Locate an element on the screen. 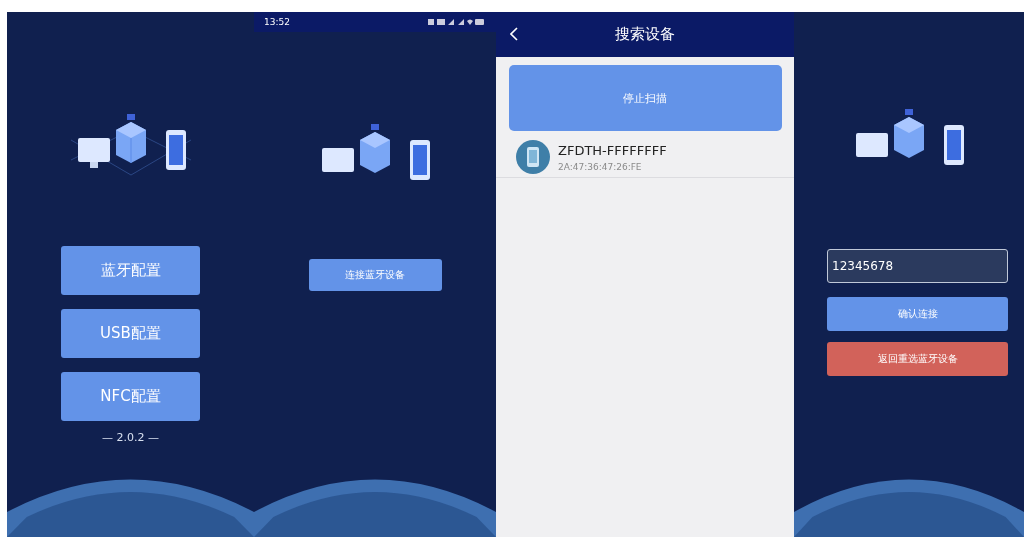  device-address: 2A:47:36:47:26:FE is located at coordinates (600, 166).